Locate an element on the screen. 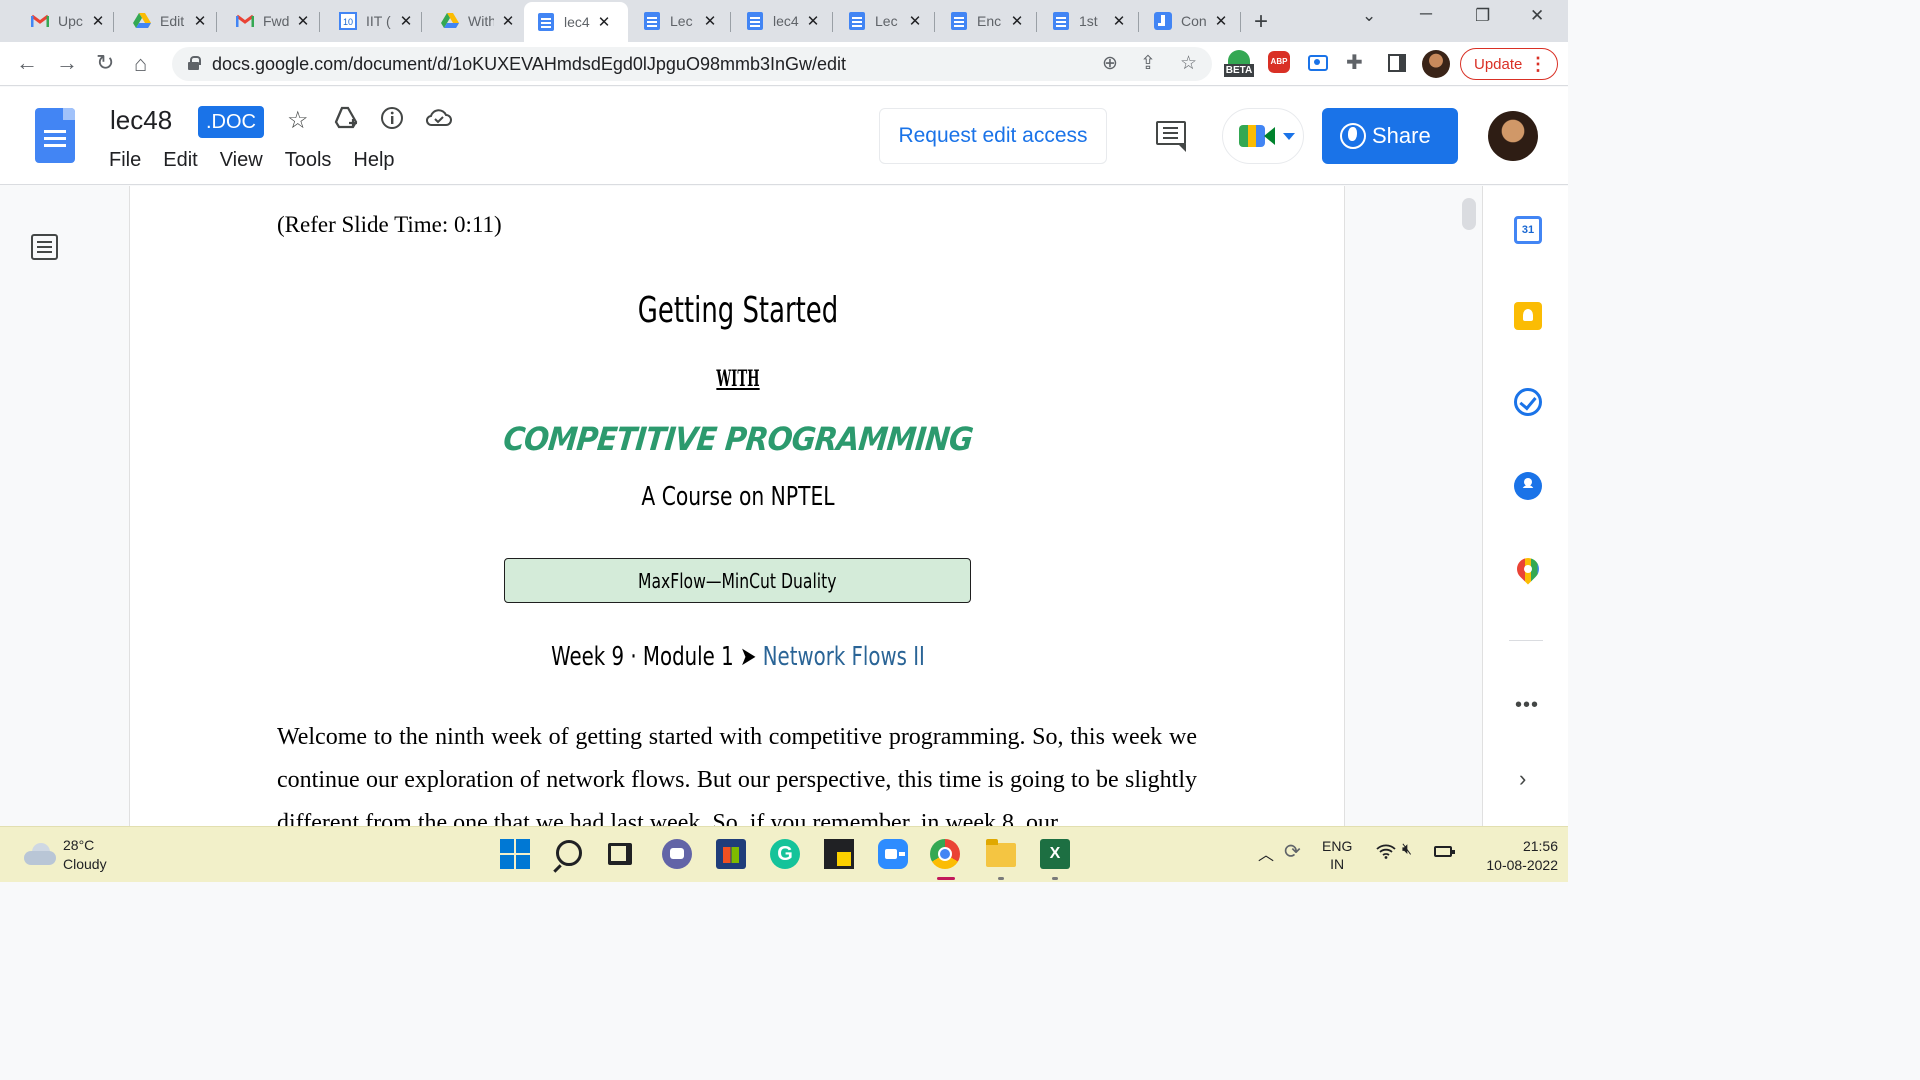  cloud-saved-icon is located at coordinates (439, 120).